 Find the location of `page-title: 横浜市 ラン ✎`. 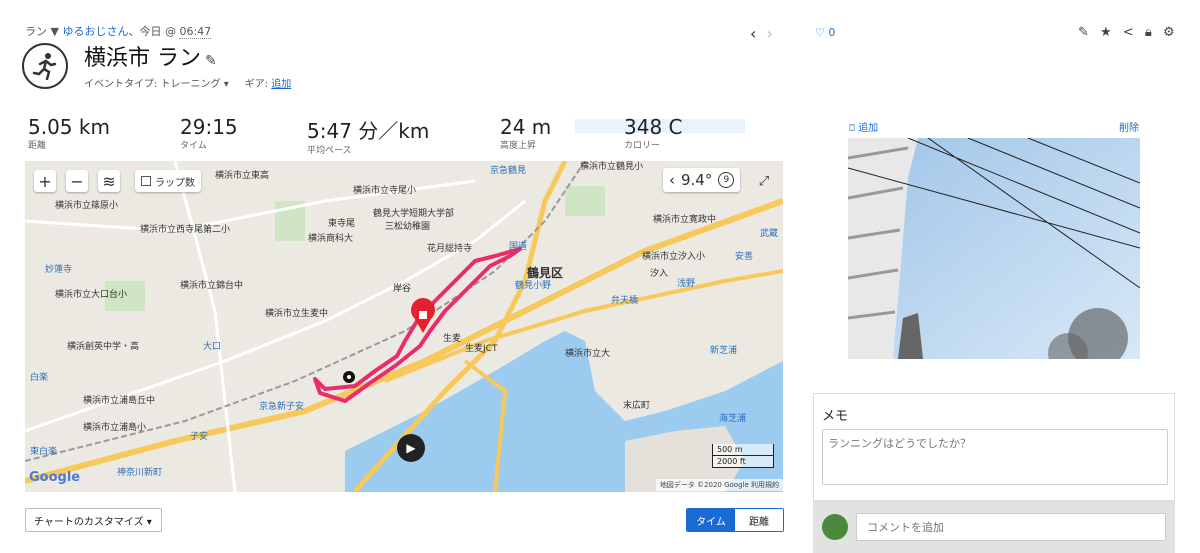

page-title: 横浜市 ラン ✎ is located at coordinates (150, 56).